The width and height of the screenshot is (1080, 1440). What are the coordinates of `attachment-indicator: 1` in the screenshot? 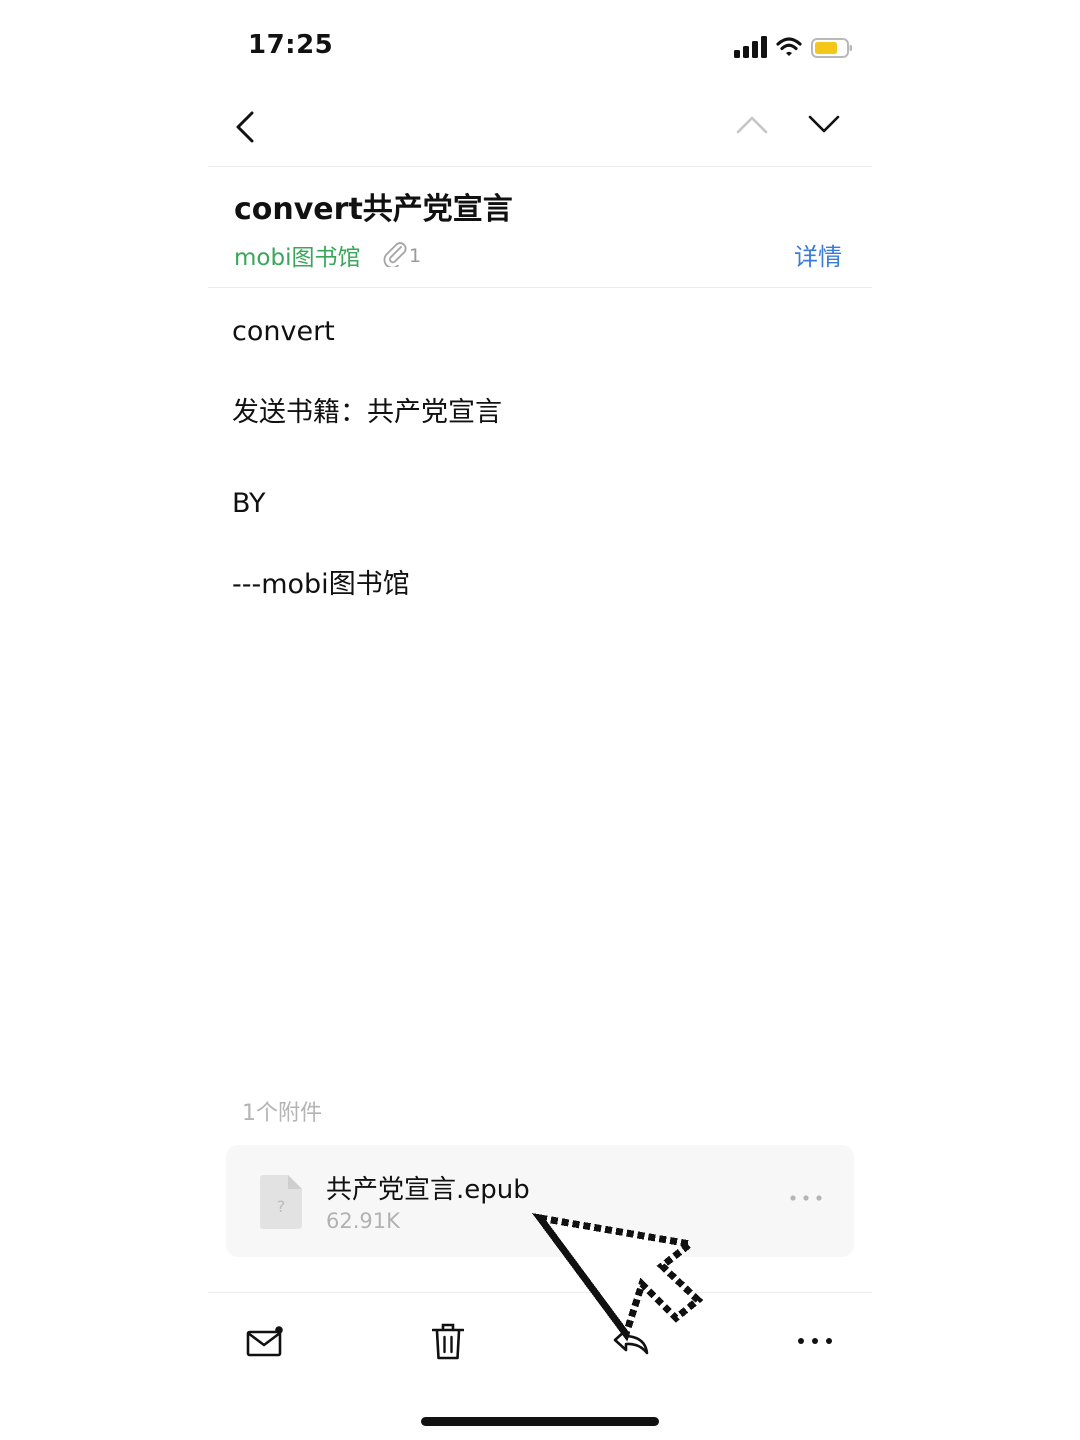 It's located at (401, 254).